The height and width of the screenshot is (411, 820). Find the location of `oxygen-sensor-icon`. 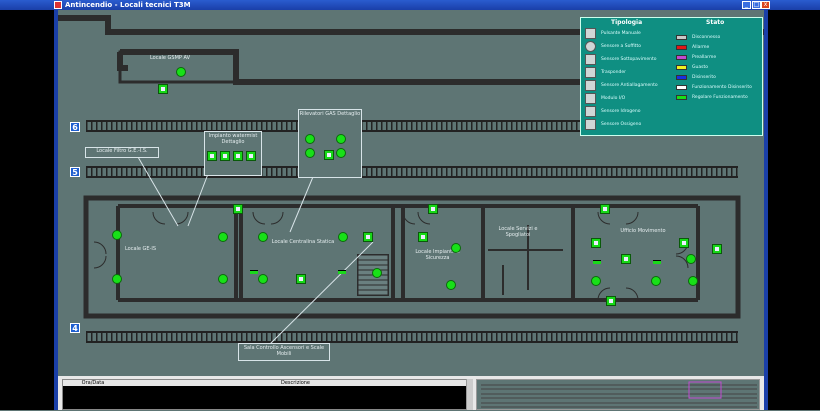

oxygen-sensor-icon is located at coordinates (590, 124).